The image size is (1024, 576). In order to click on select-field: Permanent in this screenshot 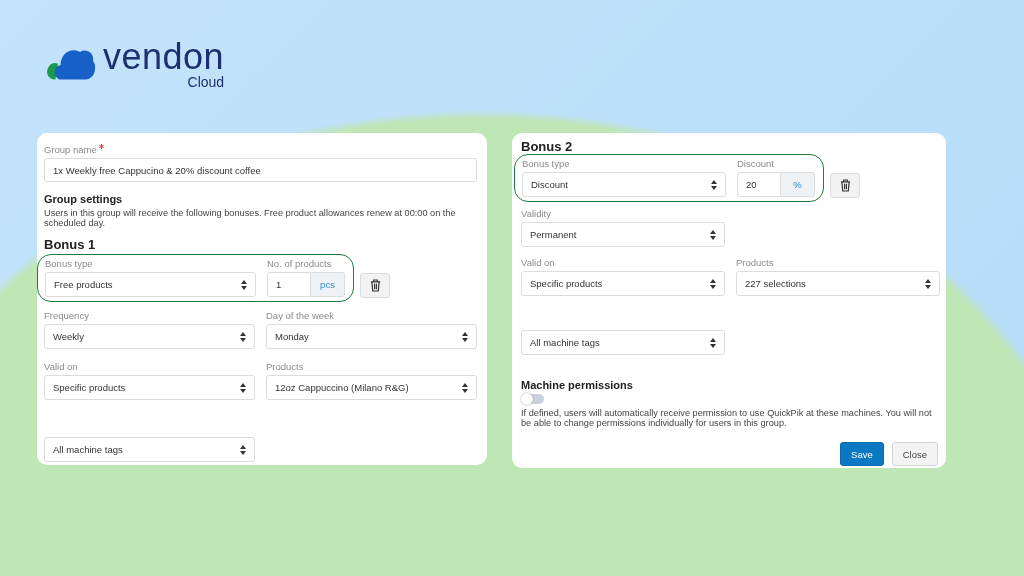, I will do `click(623, 234)`.